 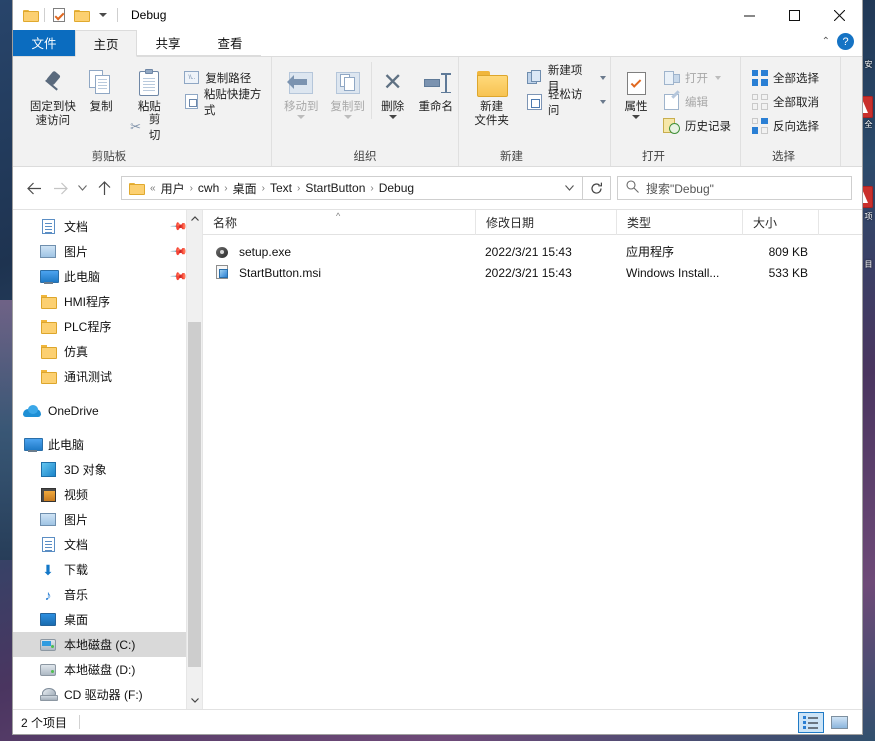 What do you see at coordinates (545, 222) in the screenshot?
I see `column-header-date: 修改日期` at bounding box center [545, 222].